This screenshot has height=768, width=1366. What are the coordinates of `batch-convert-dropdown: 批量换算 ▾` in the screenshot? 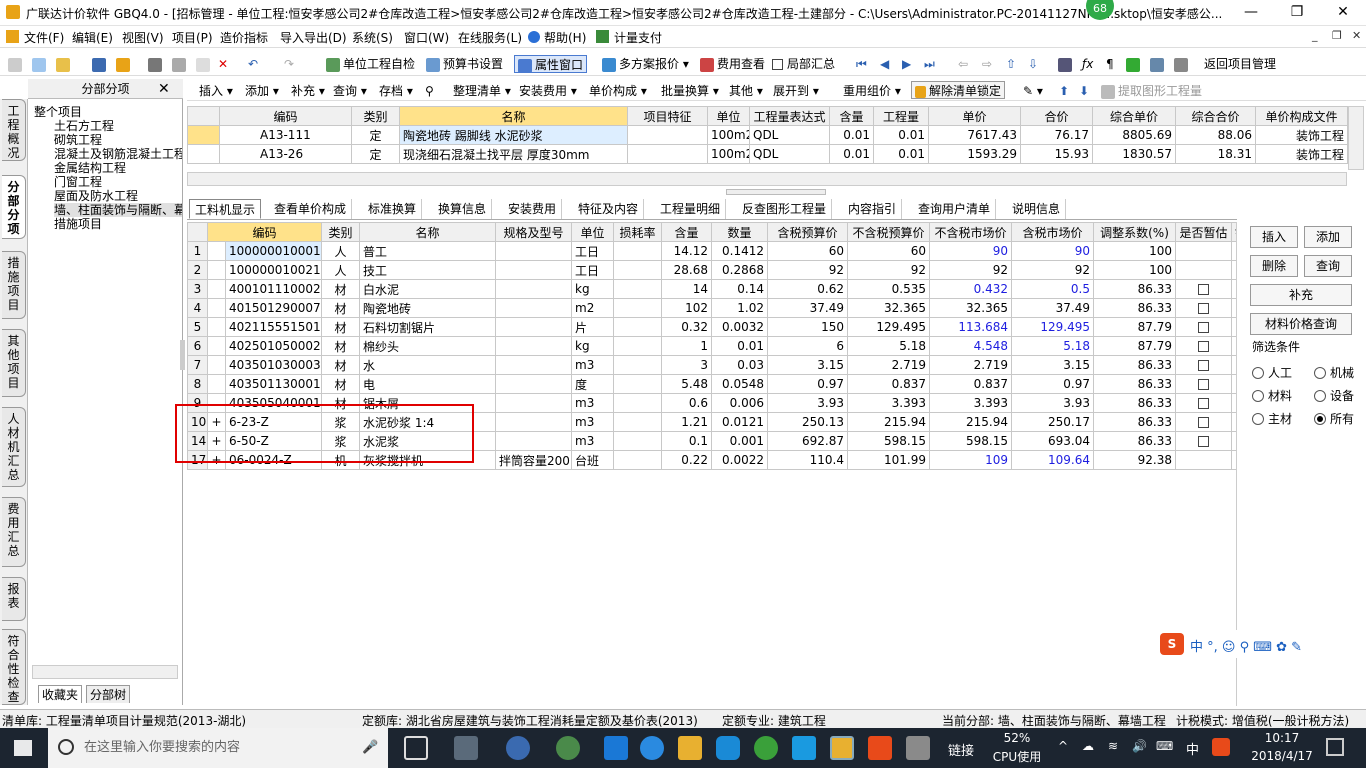 It's located at (690, 91).